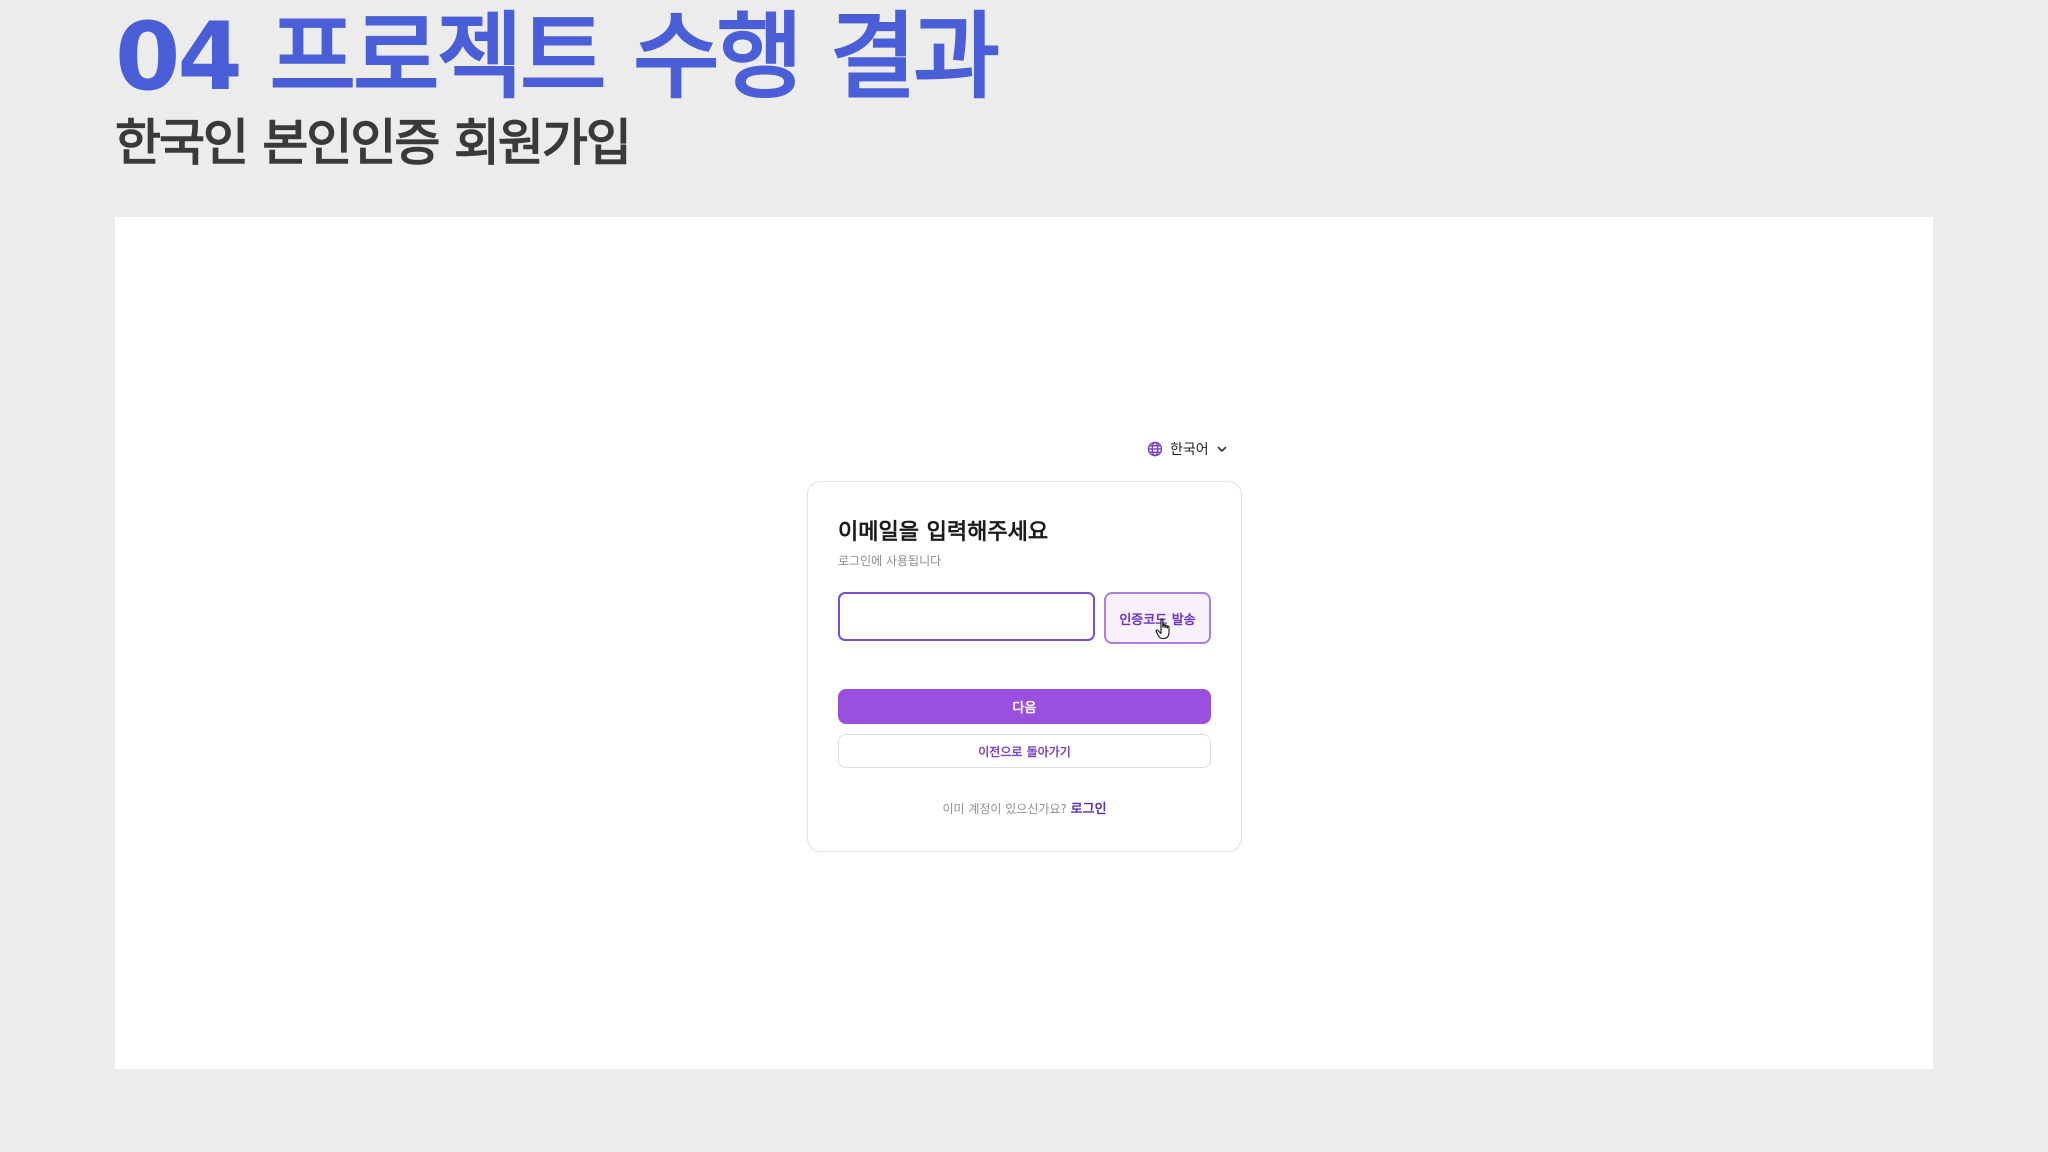 This screenshot has height=1152, width=2048. What do you see at coordinates (966, 616) in the screenshot?
I see `email-input` at bounding box center [966, 616].